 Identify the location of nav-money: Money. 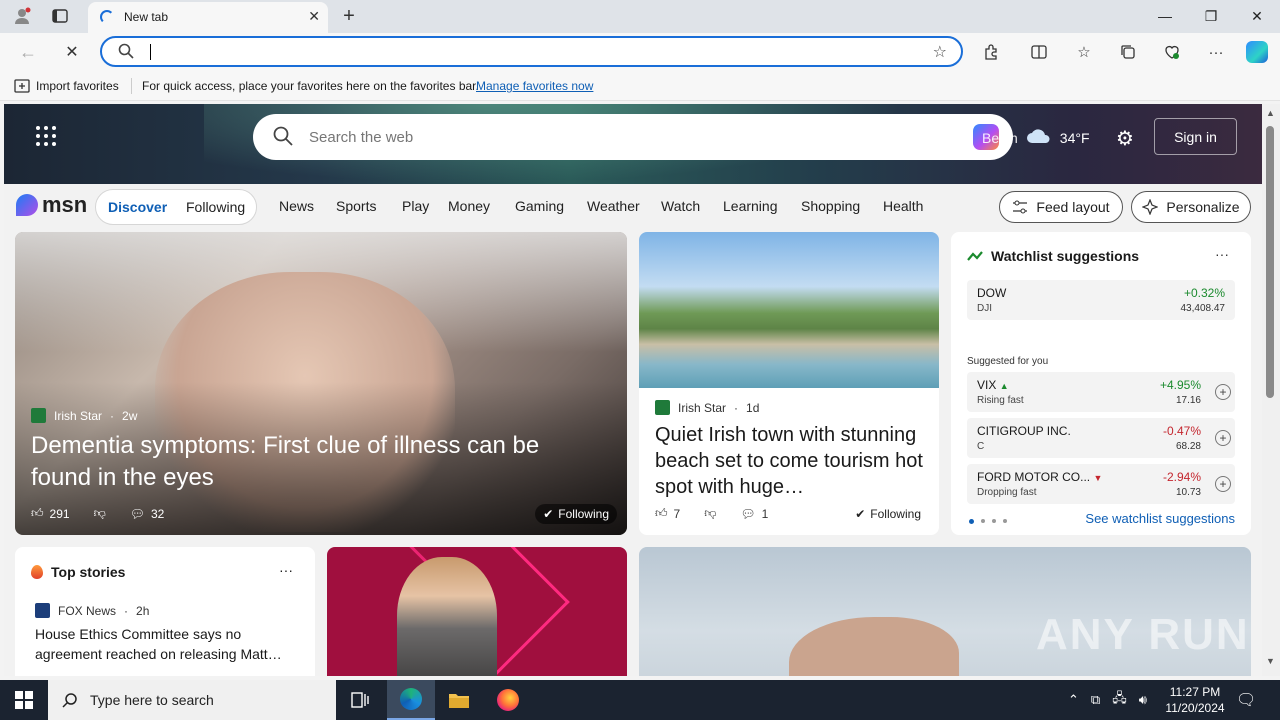
(469, 206).